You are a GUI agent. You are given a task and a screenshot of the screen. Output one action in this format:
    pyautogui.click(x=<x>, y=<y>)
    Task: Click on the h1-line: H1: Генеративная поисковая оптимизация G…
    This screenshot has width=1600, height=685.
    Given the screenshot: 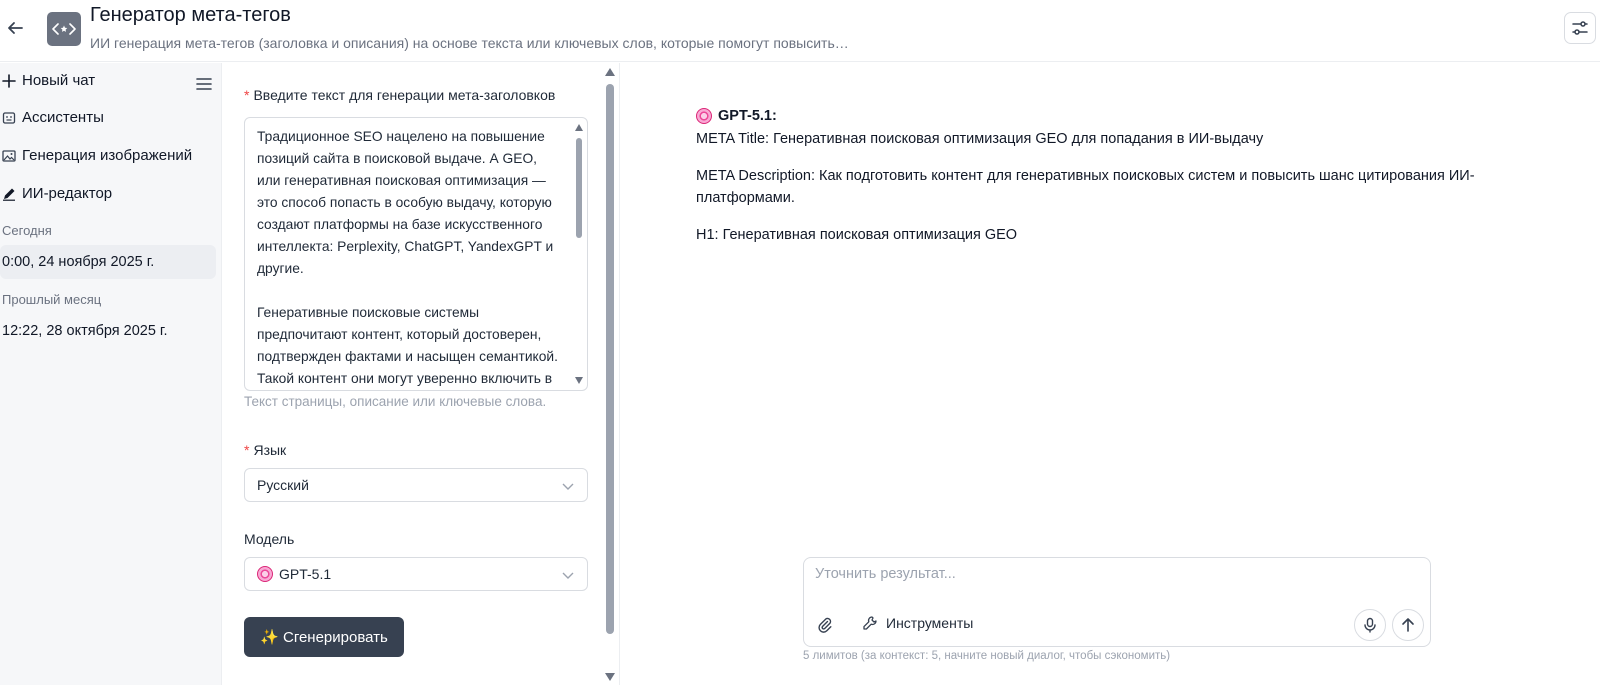 What is the action you would take?
    pyautogui.click(x=857, y=235)
    